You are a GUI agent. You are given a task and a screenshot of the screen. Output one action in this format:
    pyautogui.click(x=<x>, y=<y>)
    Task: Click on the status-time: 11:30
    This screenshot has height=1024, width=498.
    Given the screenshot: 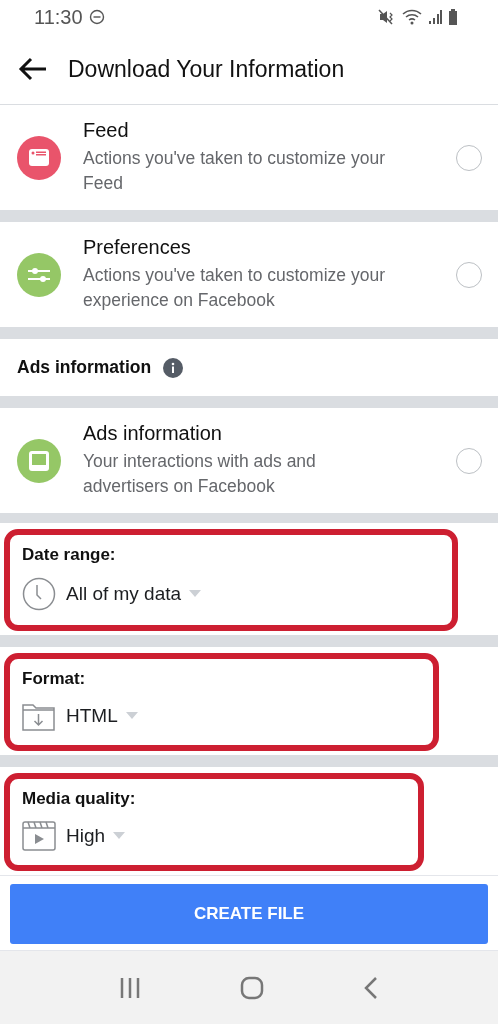 What is the action you would take?
    pyautogui.click(x=58, y=17)
    